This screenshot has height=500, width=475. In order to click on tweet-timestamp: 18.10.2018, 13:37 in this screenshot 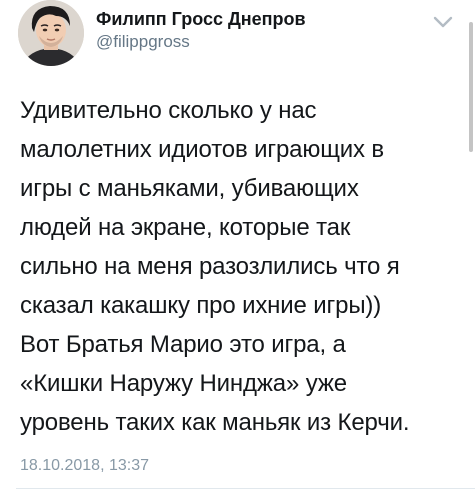, I will do `click(84, 466)`.